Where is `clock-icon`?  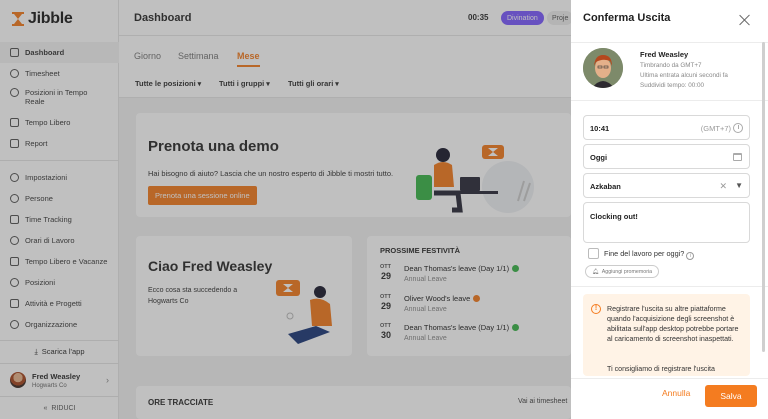
clock-icon is located at coordinates (738, 128).